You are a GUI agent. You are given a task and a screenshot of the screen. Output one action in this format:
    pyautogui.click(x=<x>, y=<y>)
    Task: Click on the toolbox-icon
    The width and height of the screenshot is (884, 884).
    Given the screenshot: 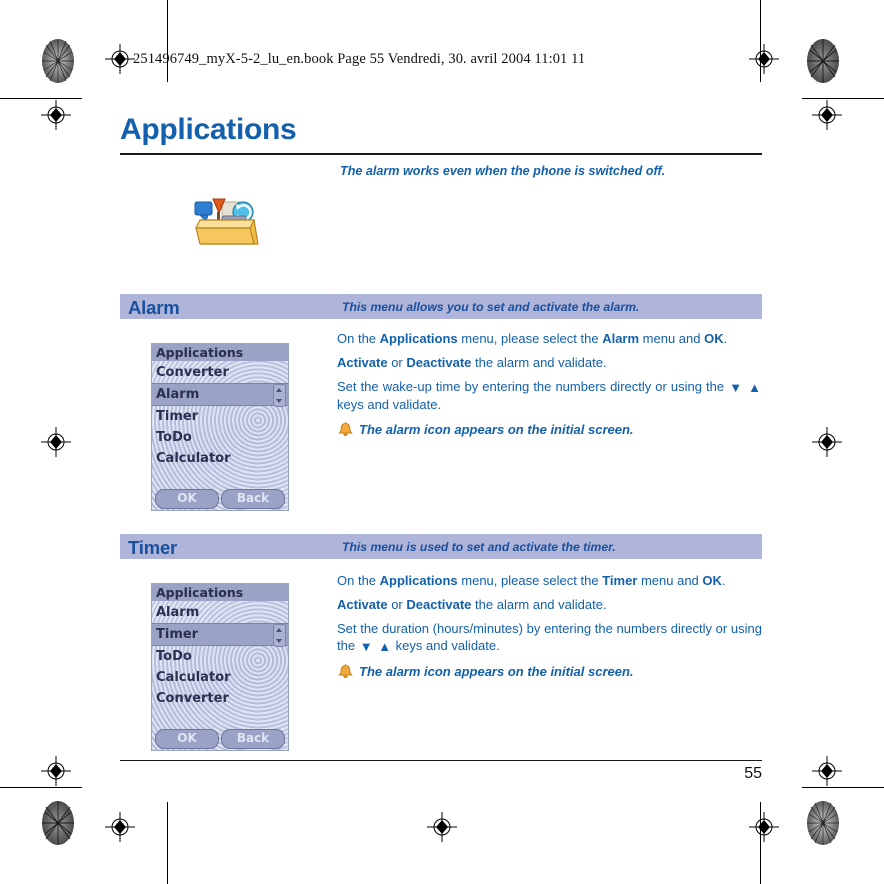 What is the action you would take?
    pyautogui.click(x=227, y=221)
    